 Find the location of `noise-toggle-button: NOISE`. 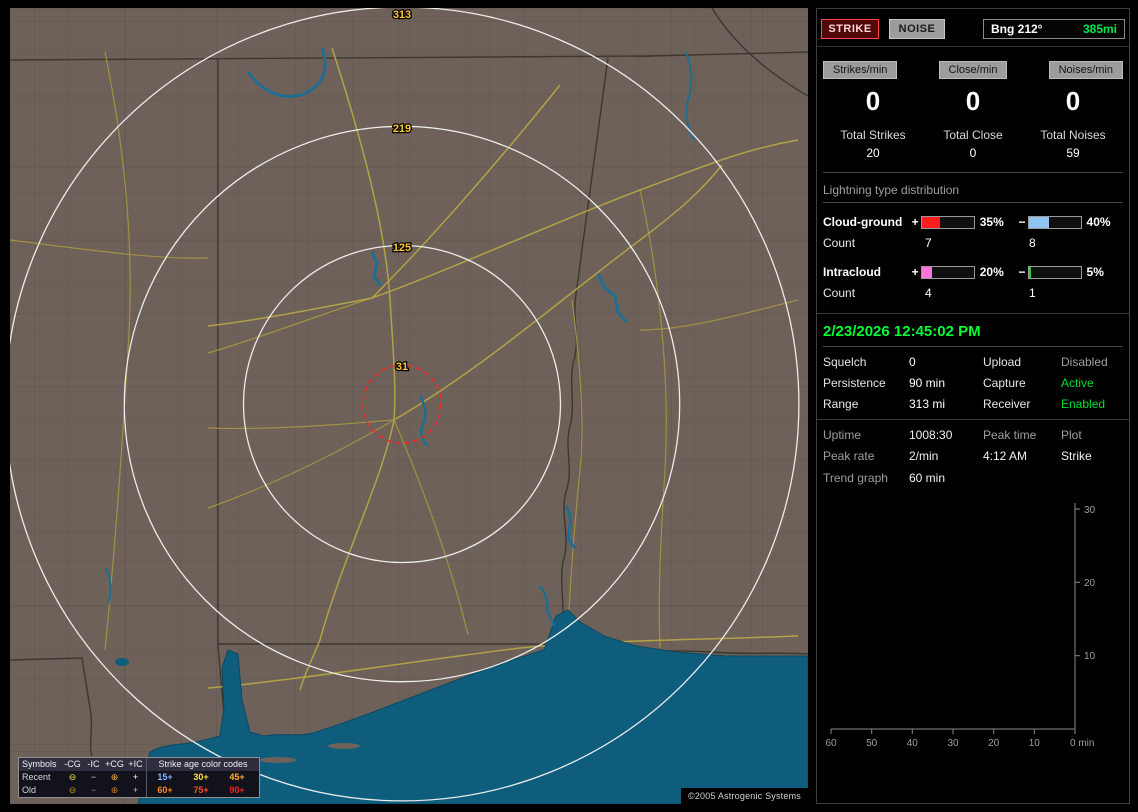

noise-toggle-button: NOISE is located at coordinates (917, 28).